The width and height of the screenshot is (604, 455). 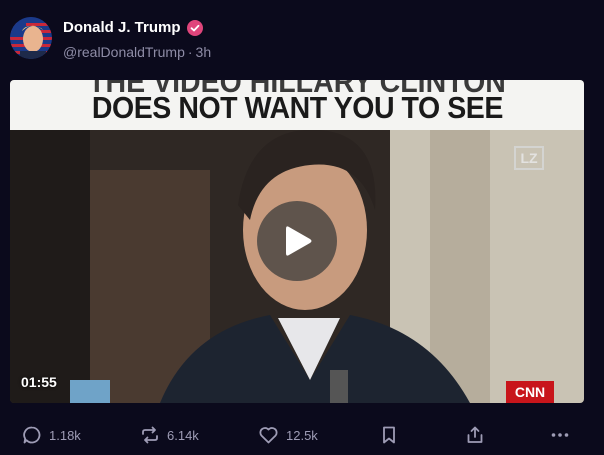 I want to click on channel-logo: CNN, so click(x=530, y=392).